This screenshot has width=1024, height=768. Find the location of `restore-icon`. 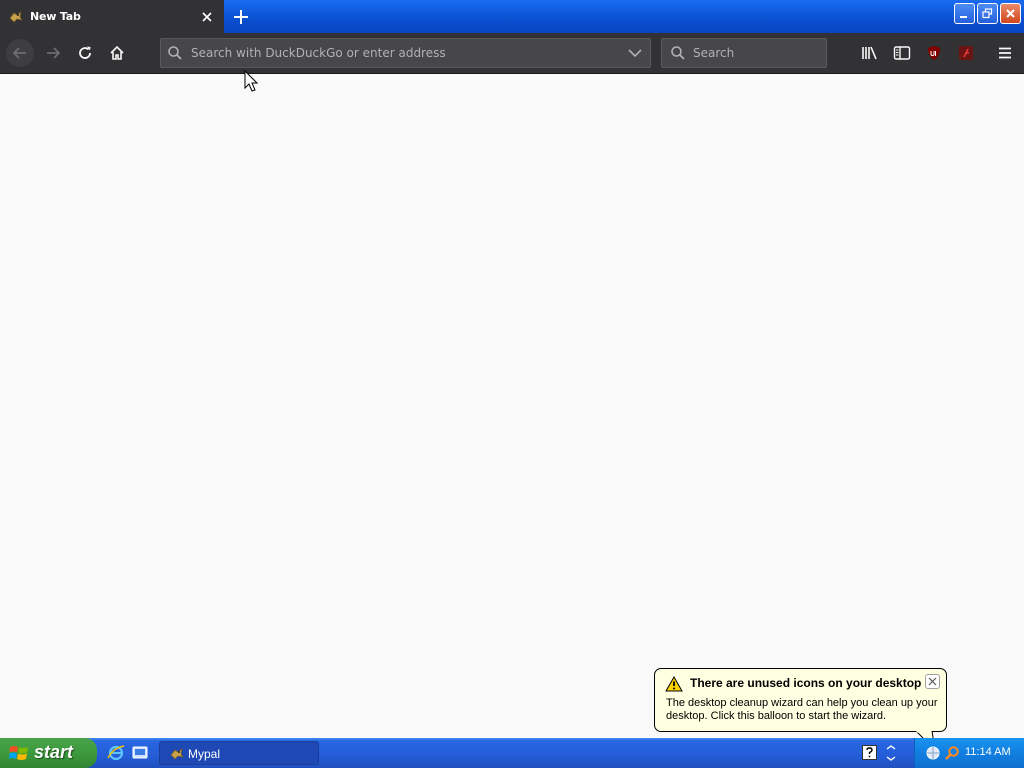

restore-icon is located at coordinates (987, 13).